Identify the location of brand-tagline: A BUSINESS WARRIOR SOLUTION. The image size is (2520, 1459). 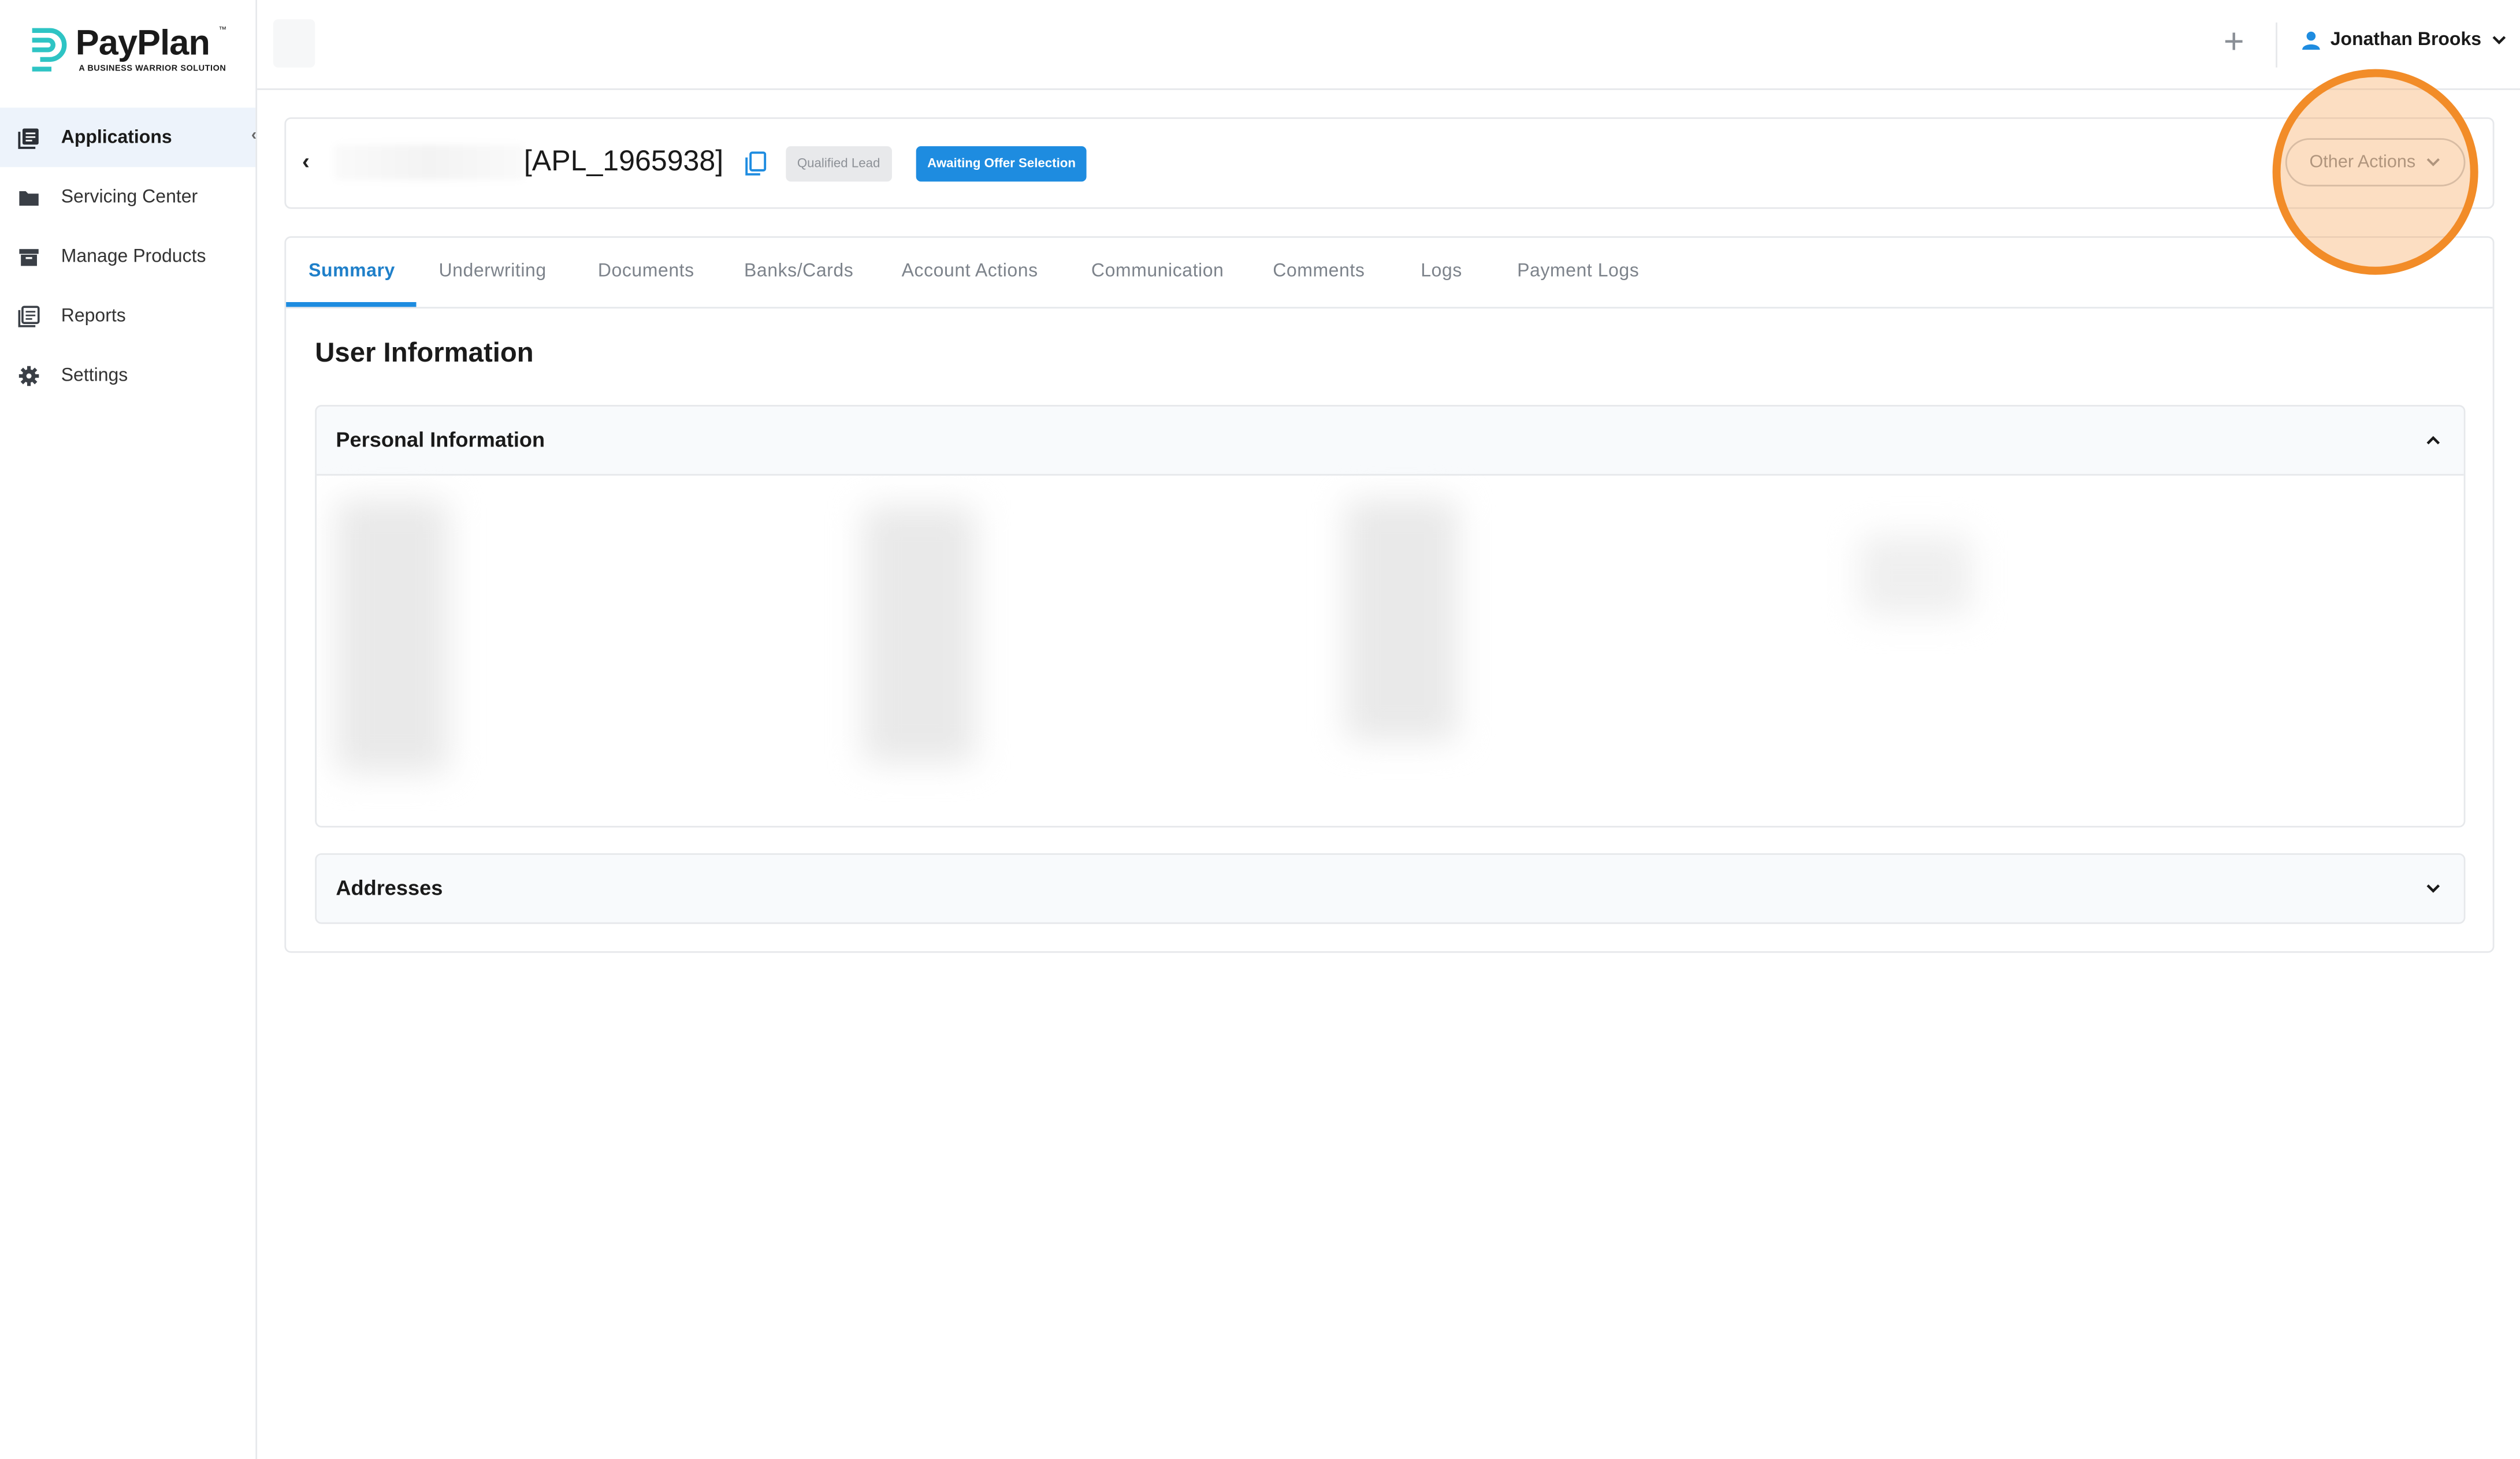
(153, 69).